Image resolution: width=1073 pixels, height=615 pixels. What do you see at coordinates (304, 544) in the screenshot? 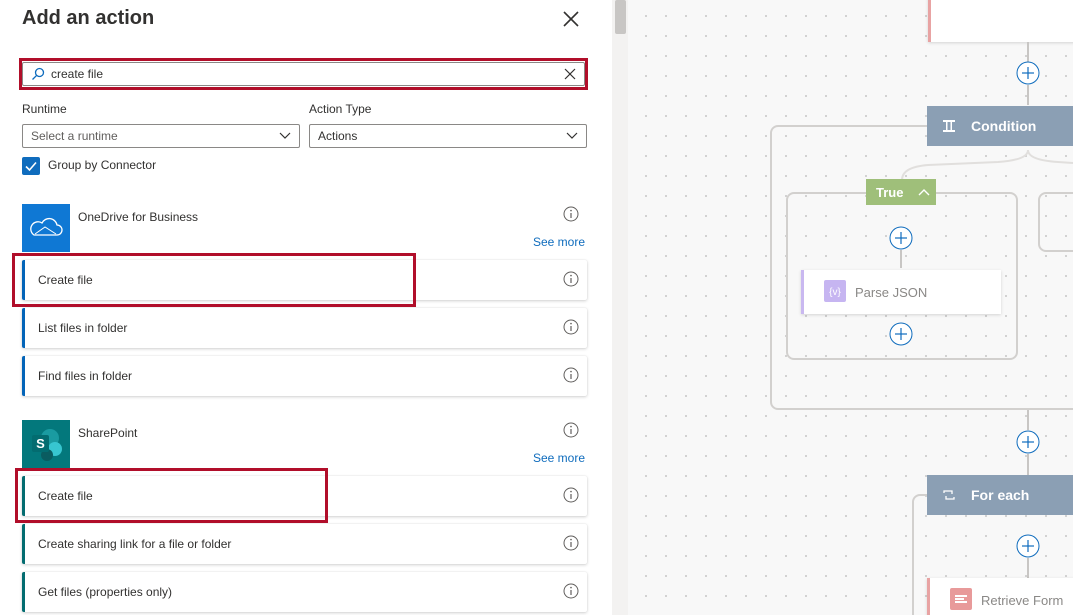
I see `action-create-sharing-link: Create sharing link for a file or folder` at bounding box center [304, 544].